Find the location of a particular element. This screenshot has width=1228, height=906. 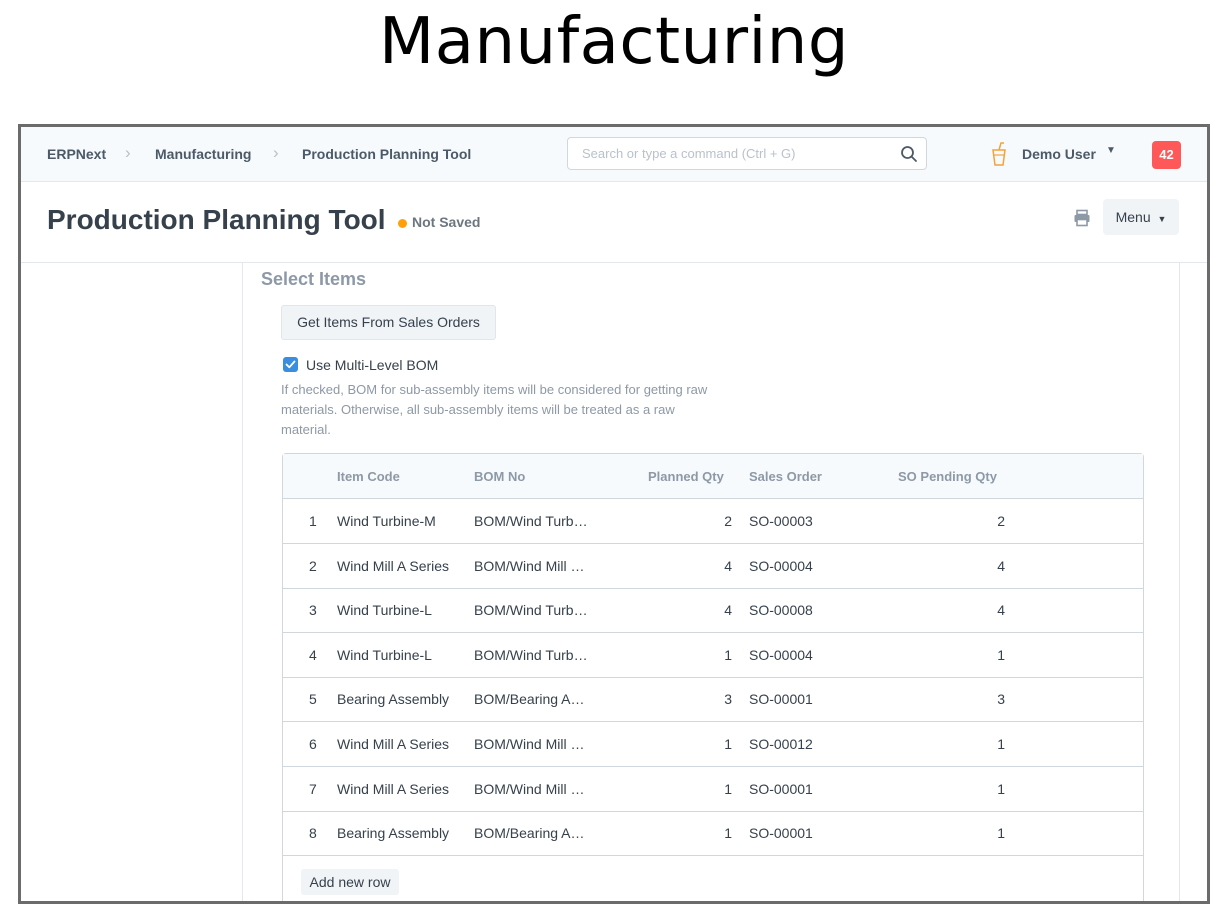

row-index: 7 is located at coordinates (313, 788).